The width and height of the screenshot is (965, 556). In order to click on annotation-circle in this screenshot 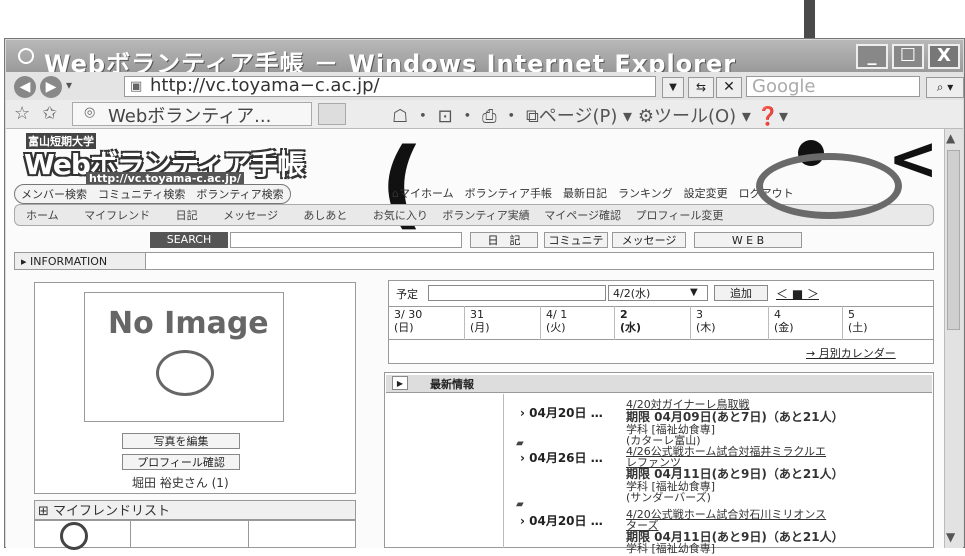, I will do `click(829, 186)`.